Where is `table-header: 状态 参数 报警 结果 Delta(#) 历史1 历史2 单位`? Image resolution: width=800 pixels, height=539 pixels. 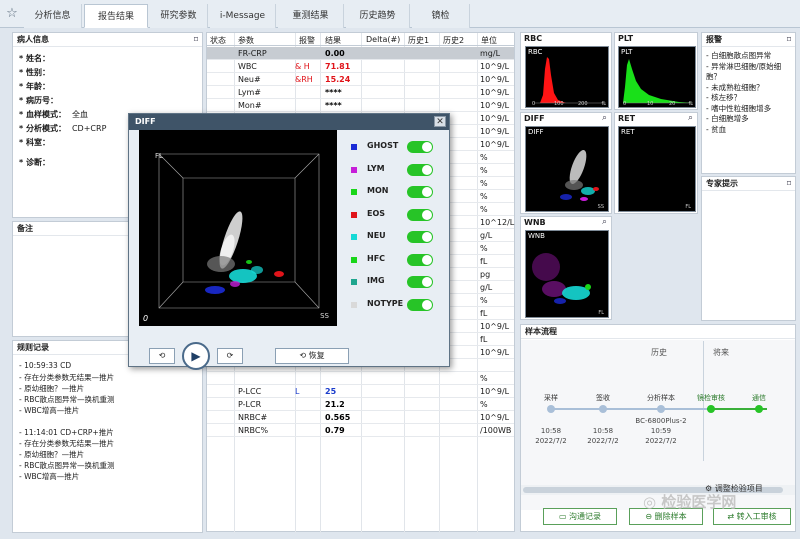 table-header: 状态 参数 报警 结果 Delta(#) 历史1 历史2 单位 is located at coordinates (360, 39).